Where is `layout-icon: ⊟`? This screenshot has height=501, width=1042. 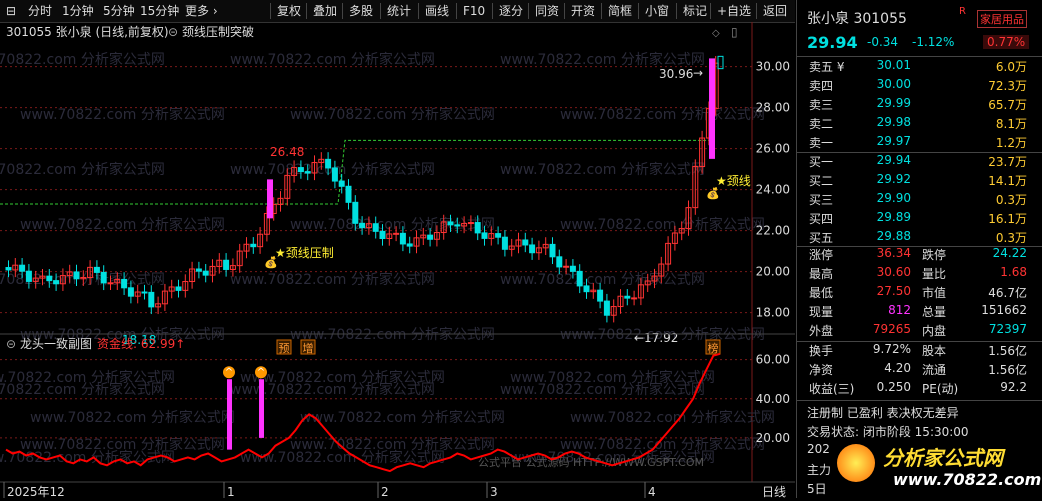 layout-icon: ⊟ is located at coordinates (11, 11).